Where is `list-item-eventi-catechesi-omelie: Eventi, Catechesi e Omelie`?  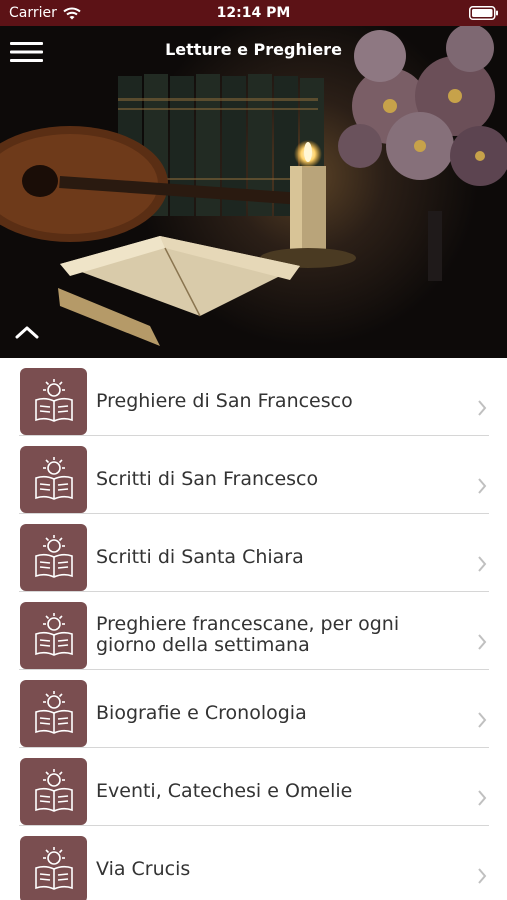
list-item-eventi-catechesi-omelie: Eventi, Catechesi e Omelie is located at coordinates (254, 787).